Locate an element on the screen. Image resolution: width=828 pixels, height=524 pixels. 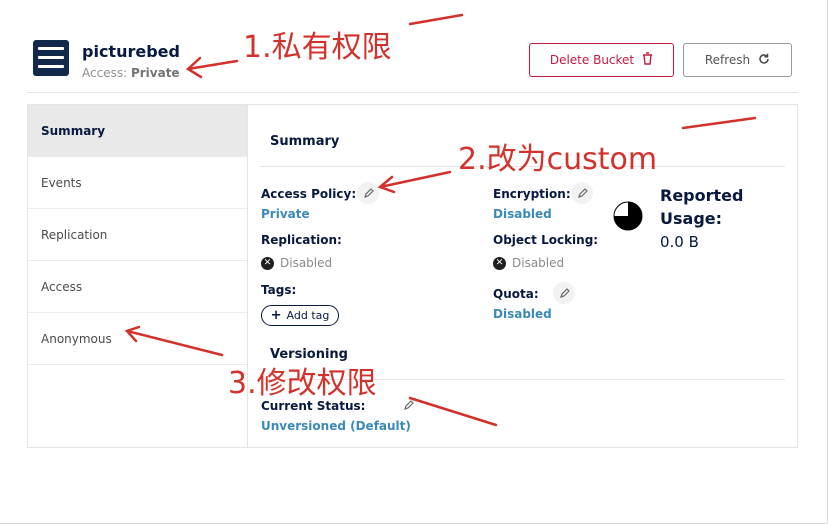
annotation-note-3: 3.修改权限 is located at coordinates (302, 383).